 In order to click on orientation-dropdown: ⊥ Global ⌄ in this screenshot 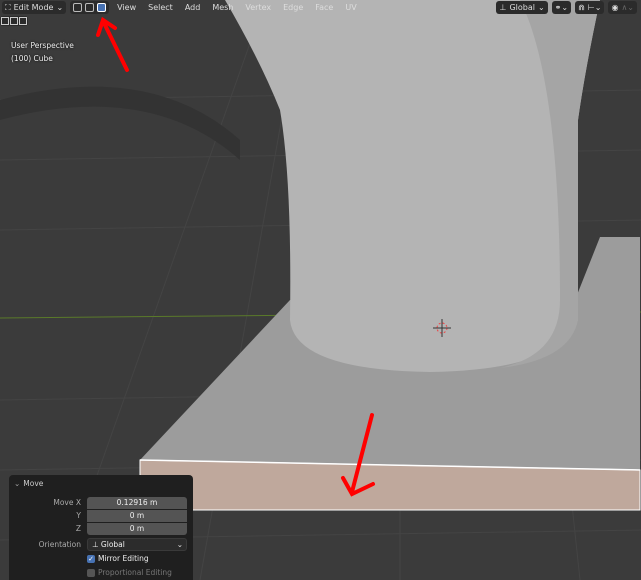, I will do `click(137, 544)`.